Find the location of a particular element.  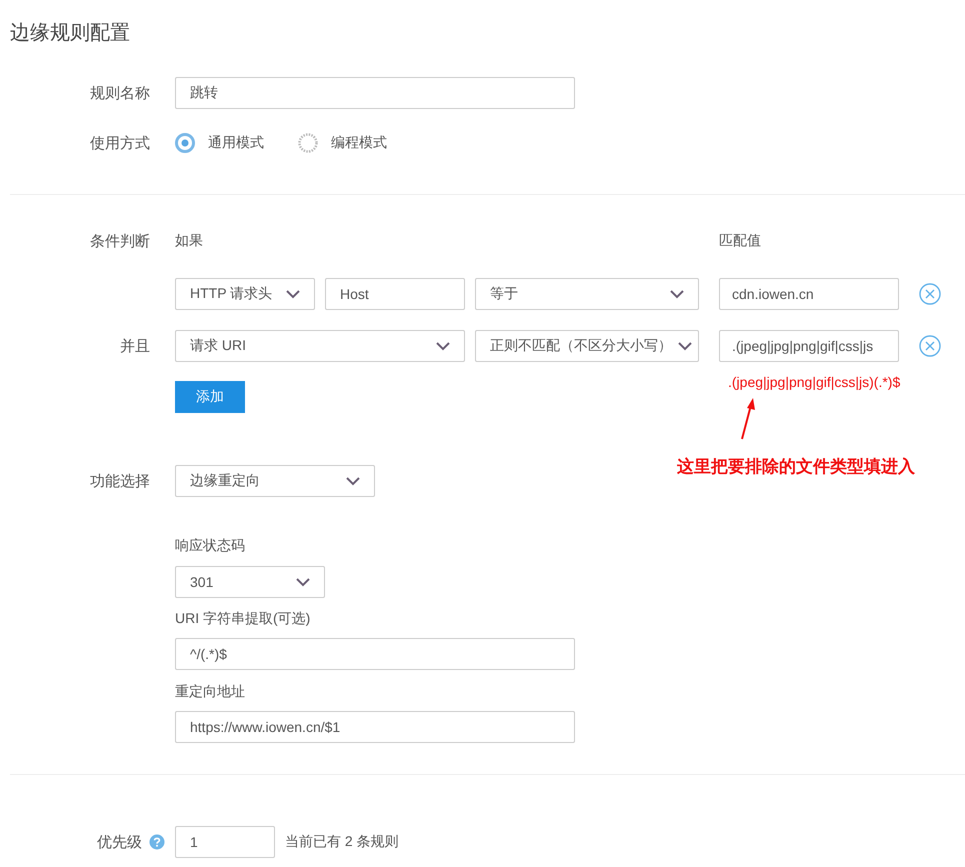

input-field: cdn.iowen.cn is located at coordinates (809, 294).